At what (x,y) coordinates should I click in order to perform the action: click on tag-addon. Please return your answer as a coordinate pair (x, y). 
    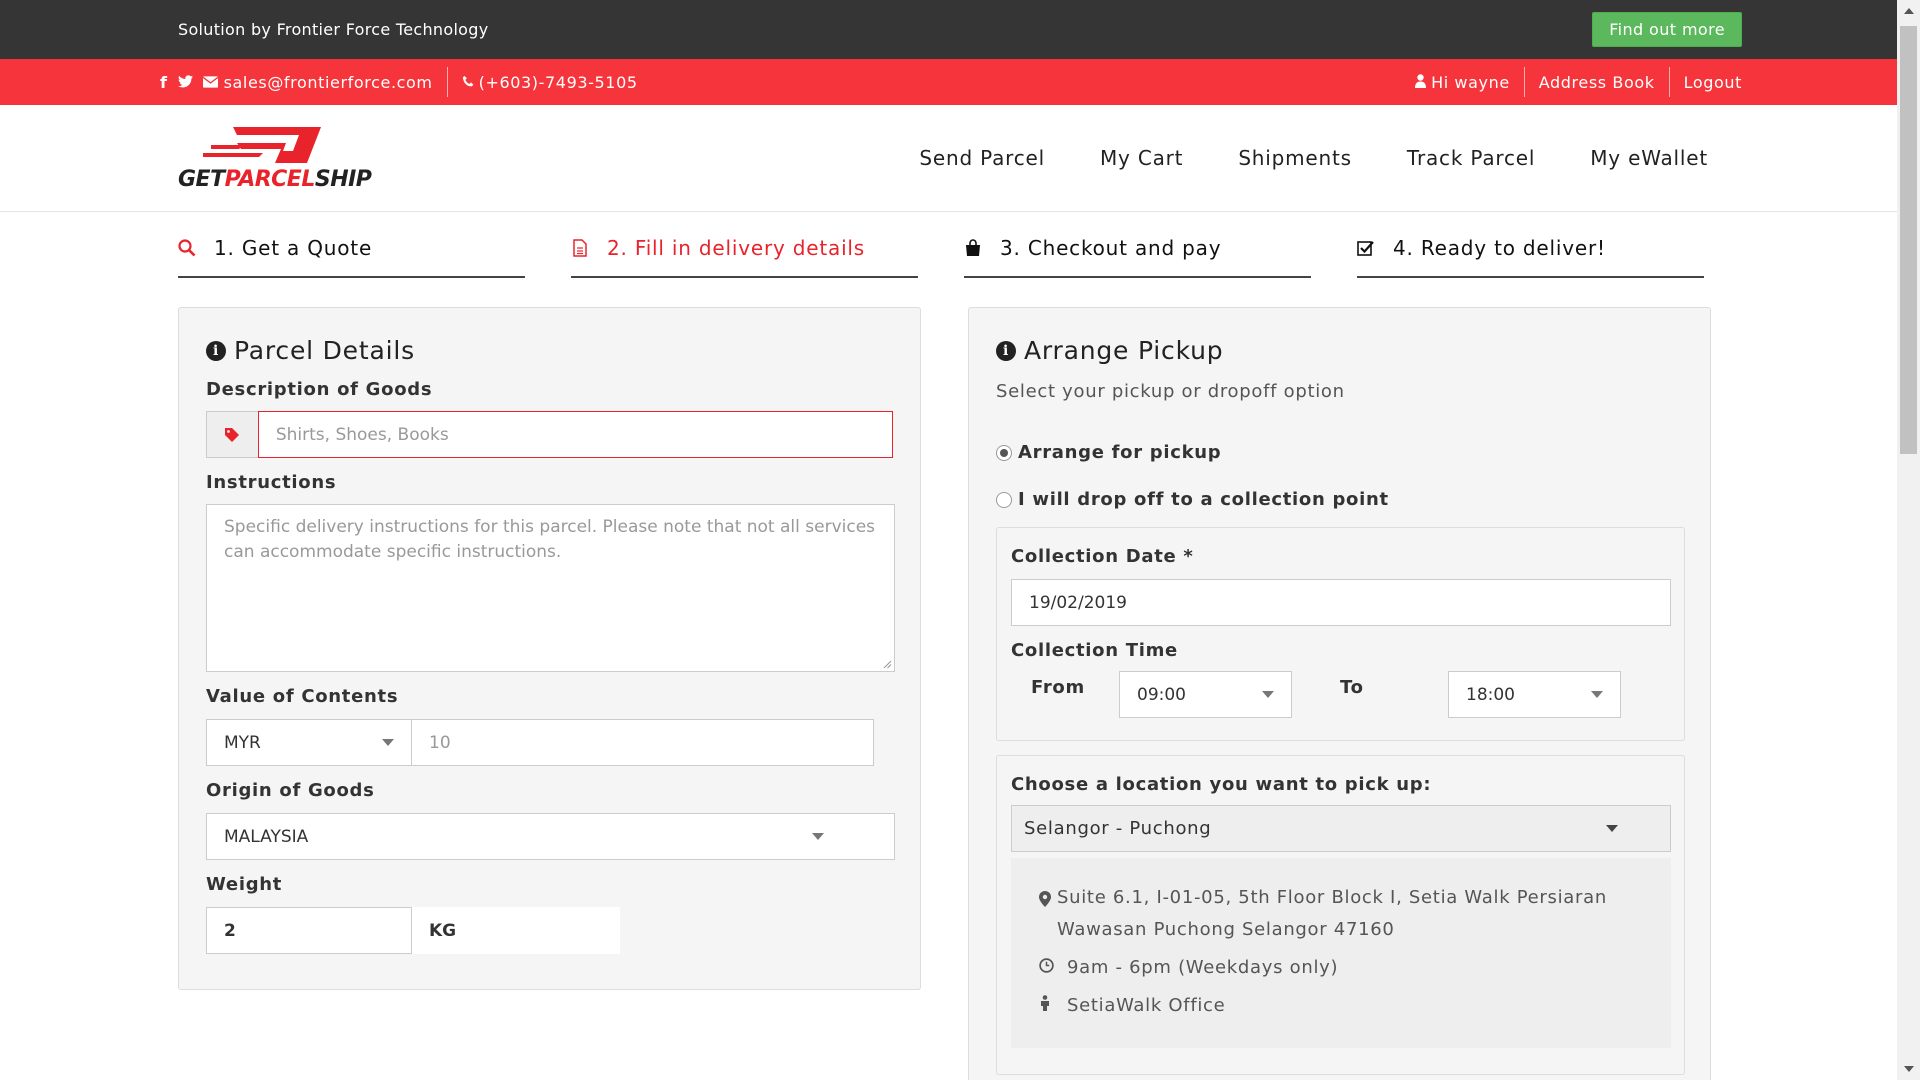
    Looking at the image, I should click on (232, 434).